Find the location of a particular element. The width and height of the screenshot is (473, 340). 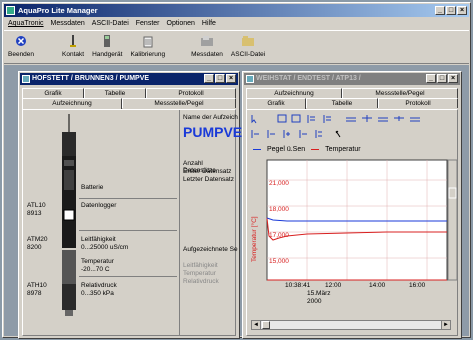

device-temperature-label: Temperatur is located at coordinates (97, 261).